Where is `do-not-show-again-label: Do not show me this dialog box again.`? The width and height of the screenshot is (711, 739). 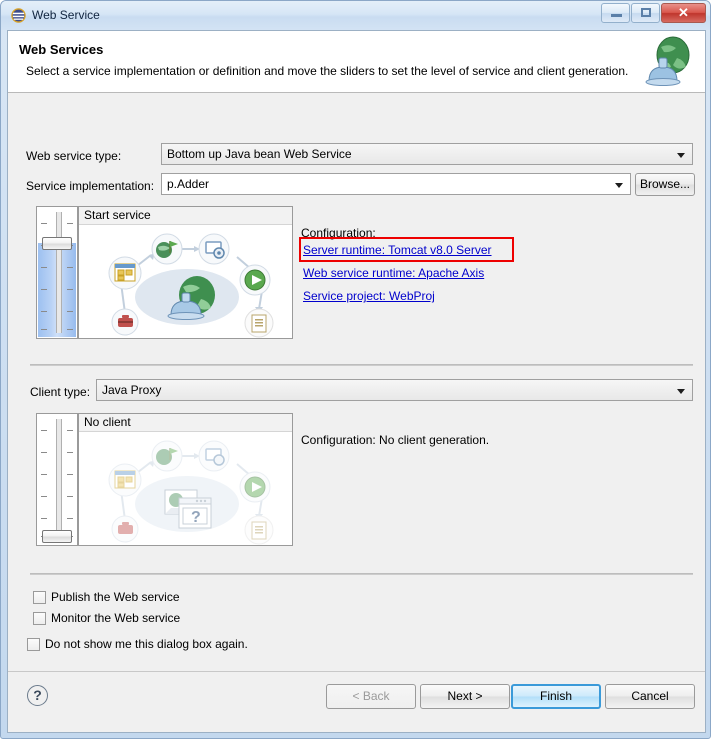 do-not-show-again-label: Do not show me this dialog box again. is located at coordinates (146, 644).